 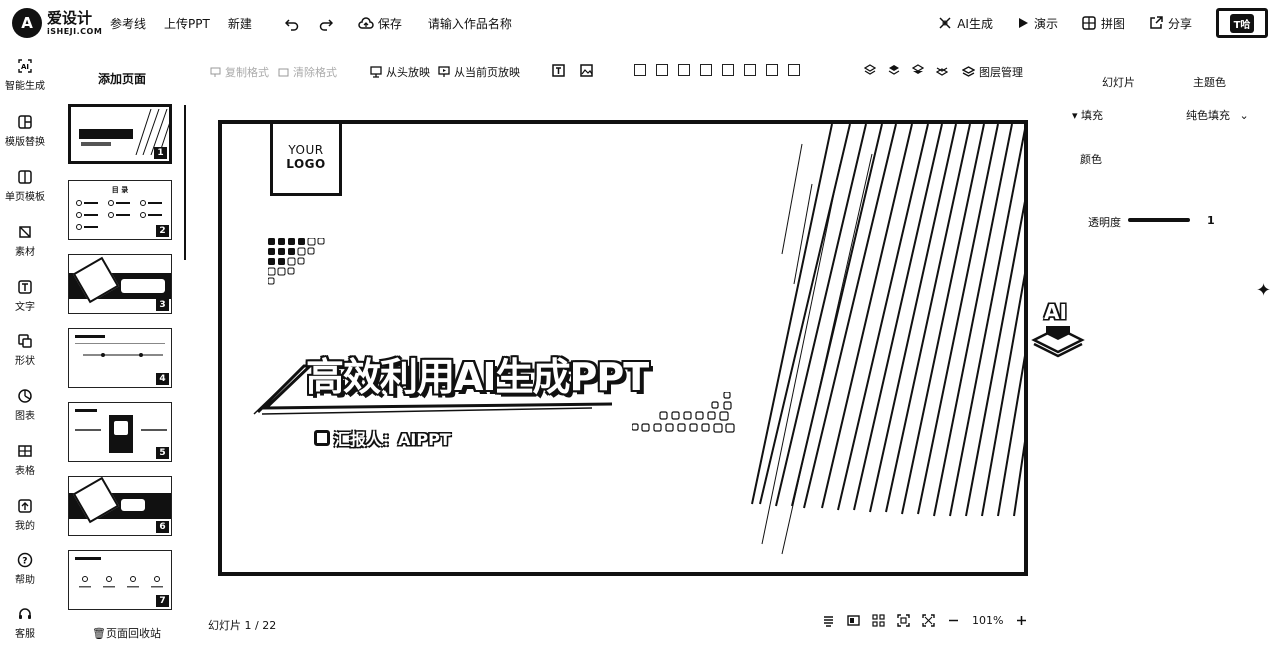 What do you see at coordinates (477, 373) in the screenshot?
I see `slide-title: 高效利用AI生成PPT` at bounding box center [477, 373].